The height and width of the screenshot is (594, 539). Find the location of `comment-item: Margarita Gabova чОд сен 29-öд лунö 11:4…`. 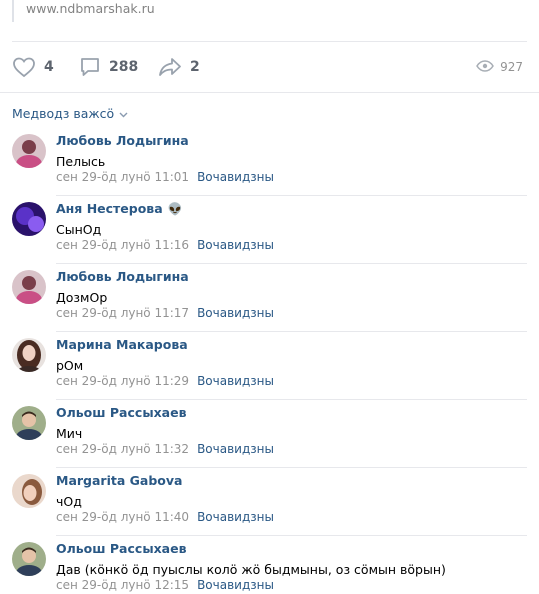

comment-item: Margarita Gabova чОд сен 29-öд лунö 11:4… is located at coordinates (269, 502).